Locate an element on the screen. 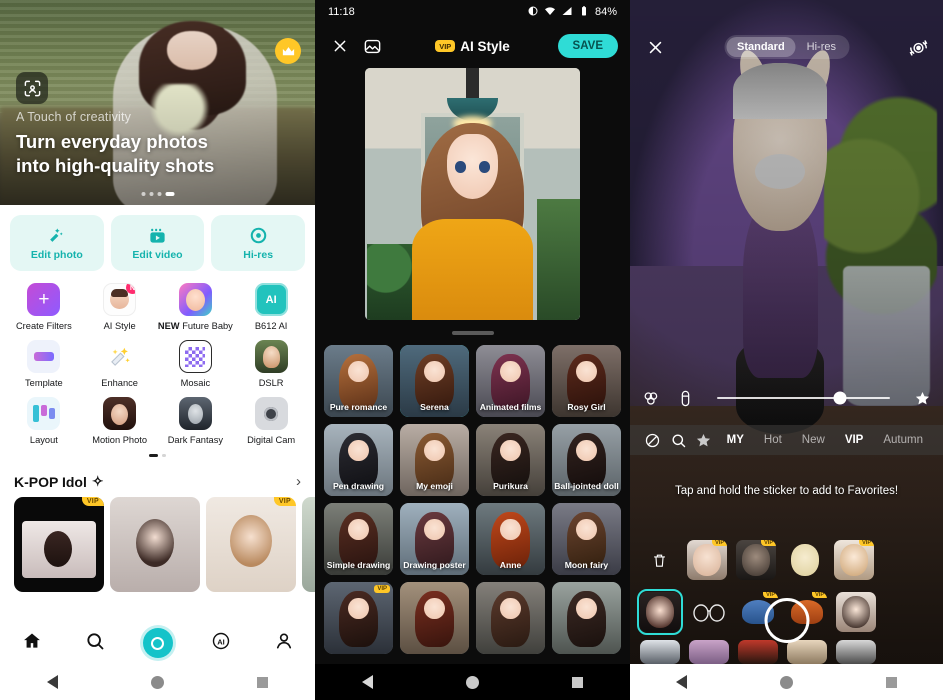 This screenshot has width=943, height=700. tab-hot: Hot is located at coordinates (773, 440).